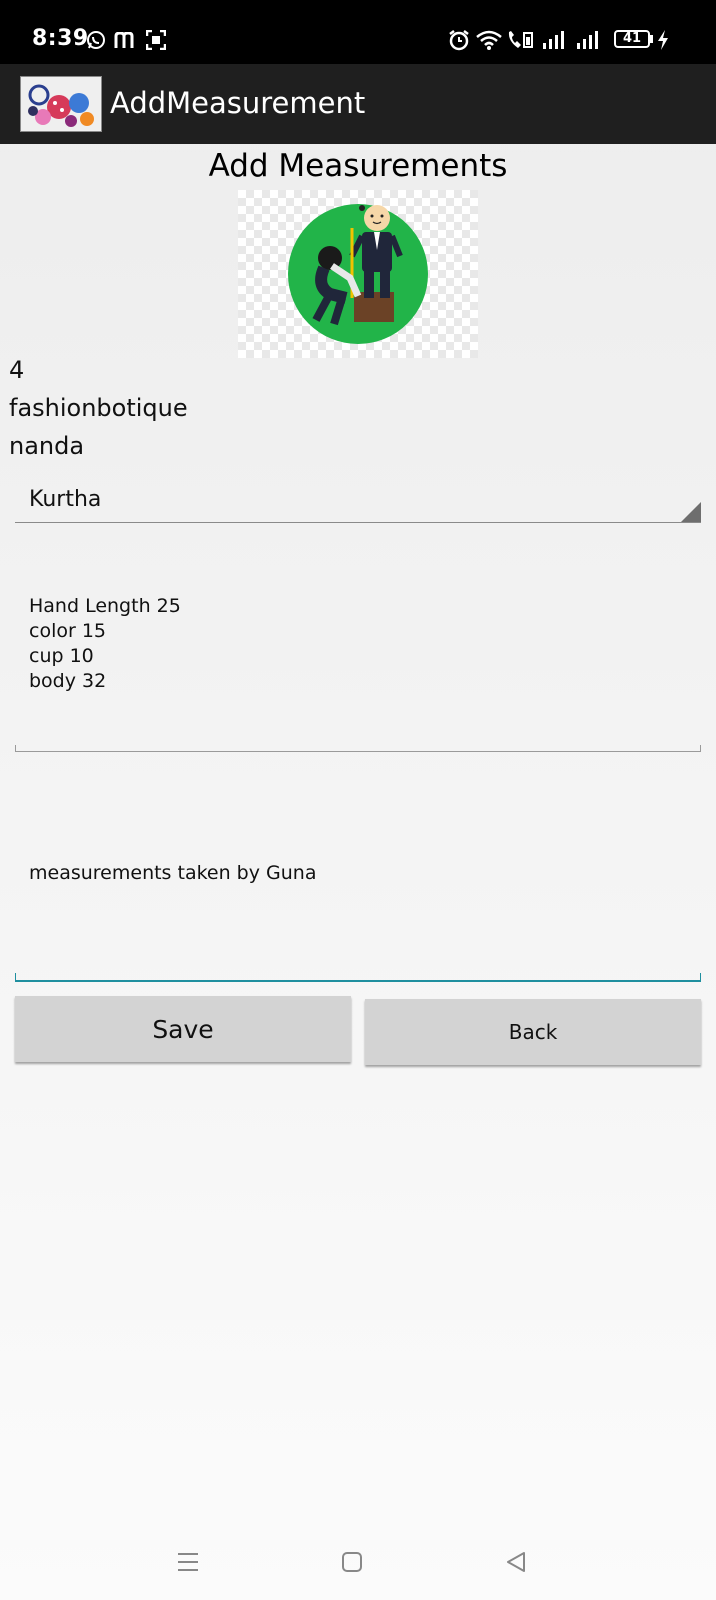  Describe the element at coordinates (489, 40) in the screenshot. I see `wifi-icon` at that location.